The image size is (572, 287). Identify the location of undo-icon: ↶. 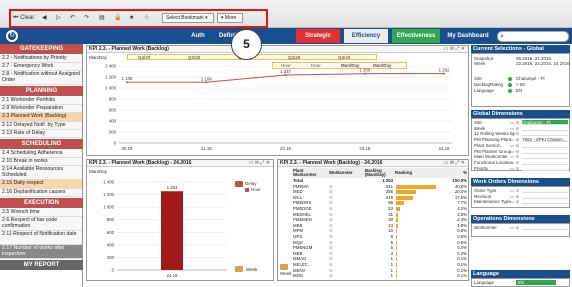
(72, 18).